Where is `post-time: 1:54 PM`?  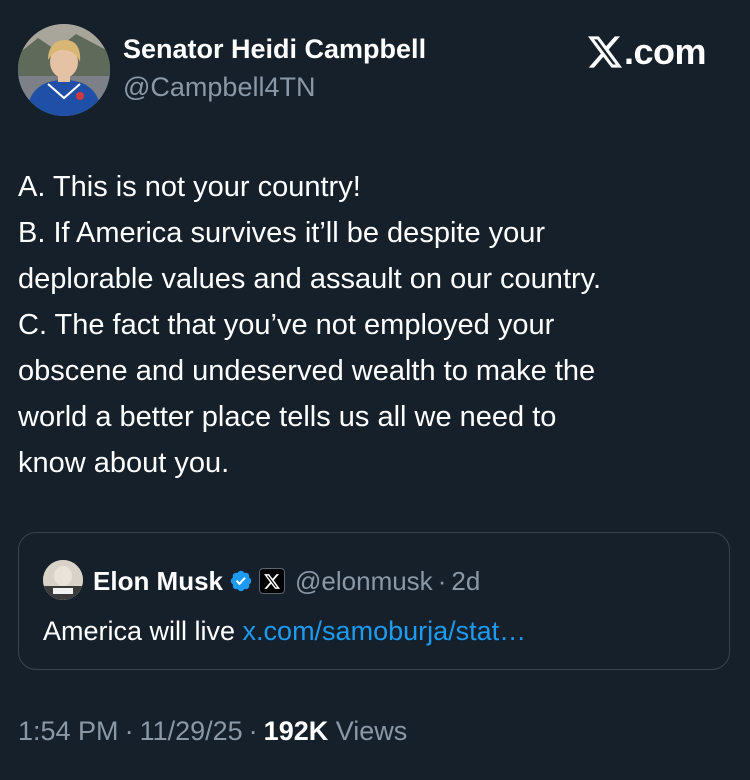
post-time: 1:54 PM is located at coordinates (68, 731).